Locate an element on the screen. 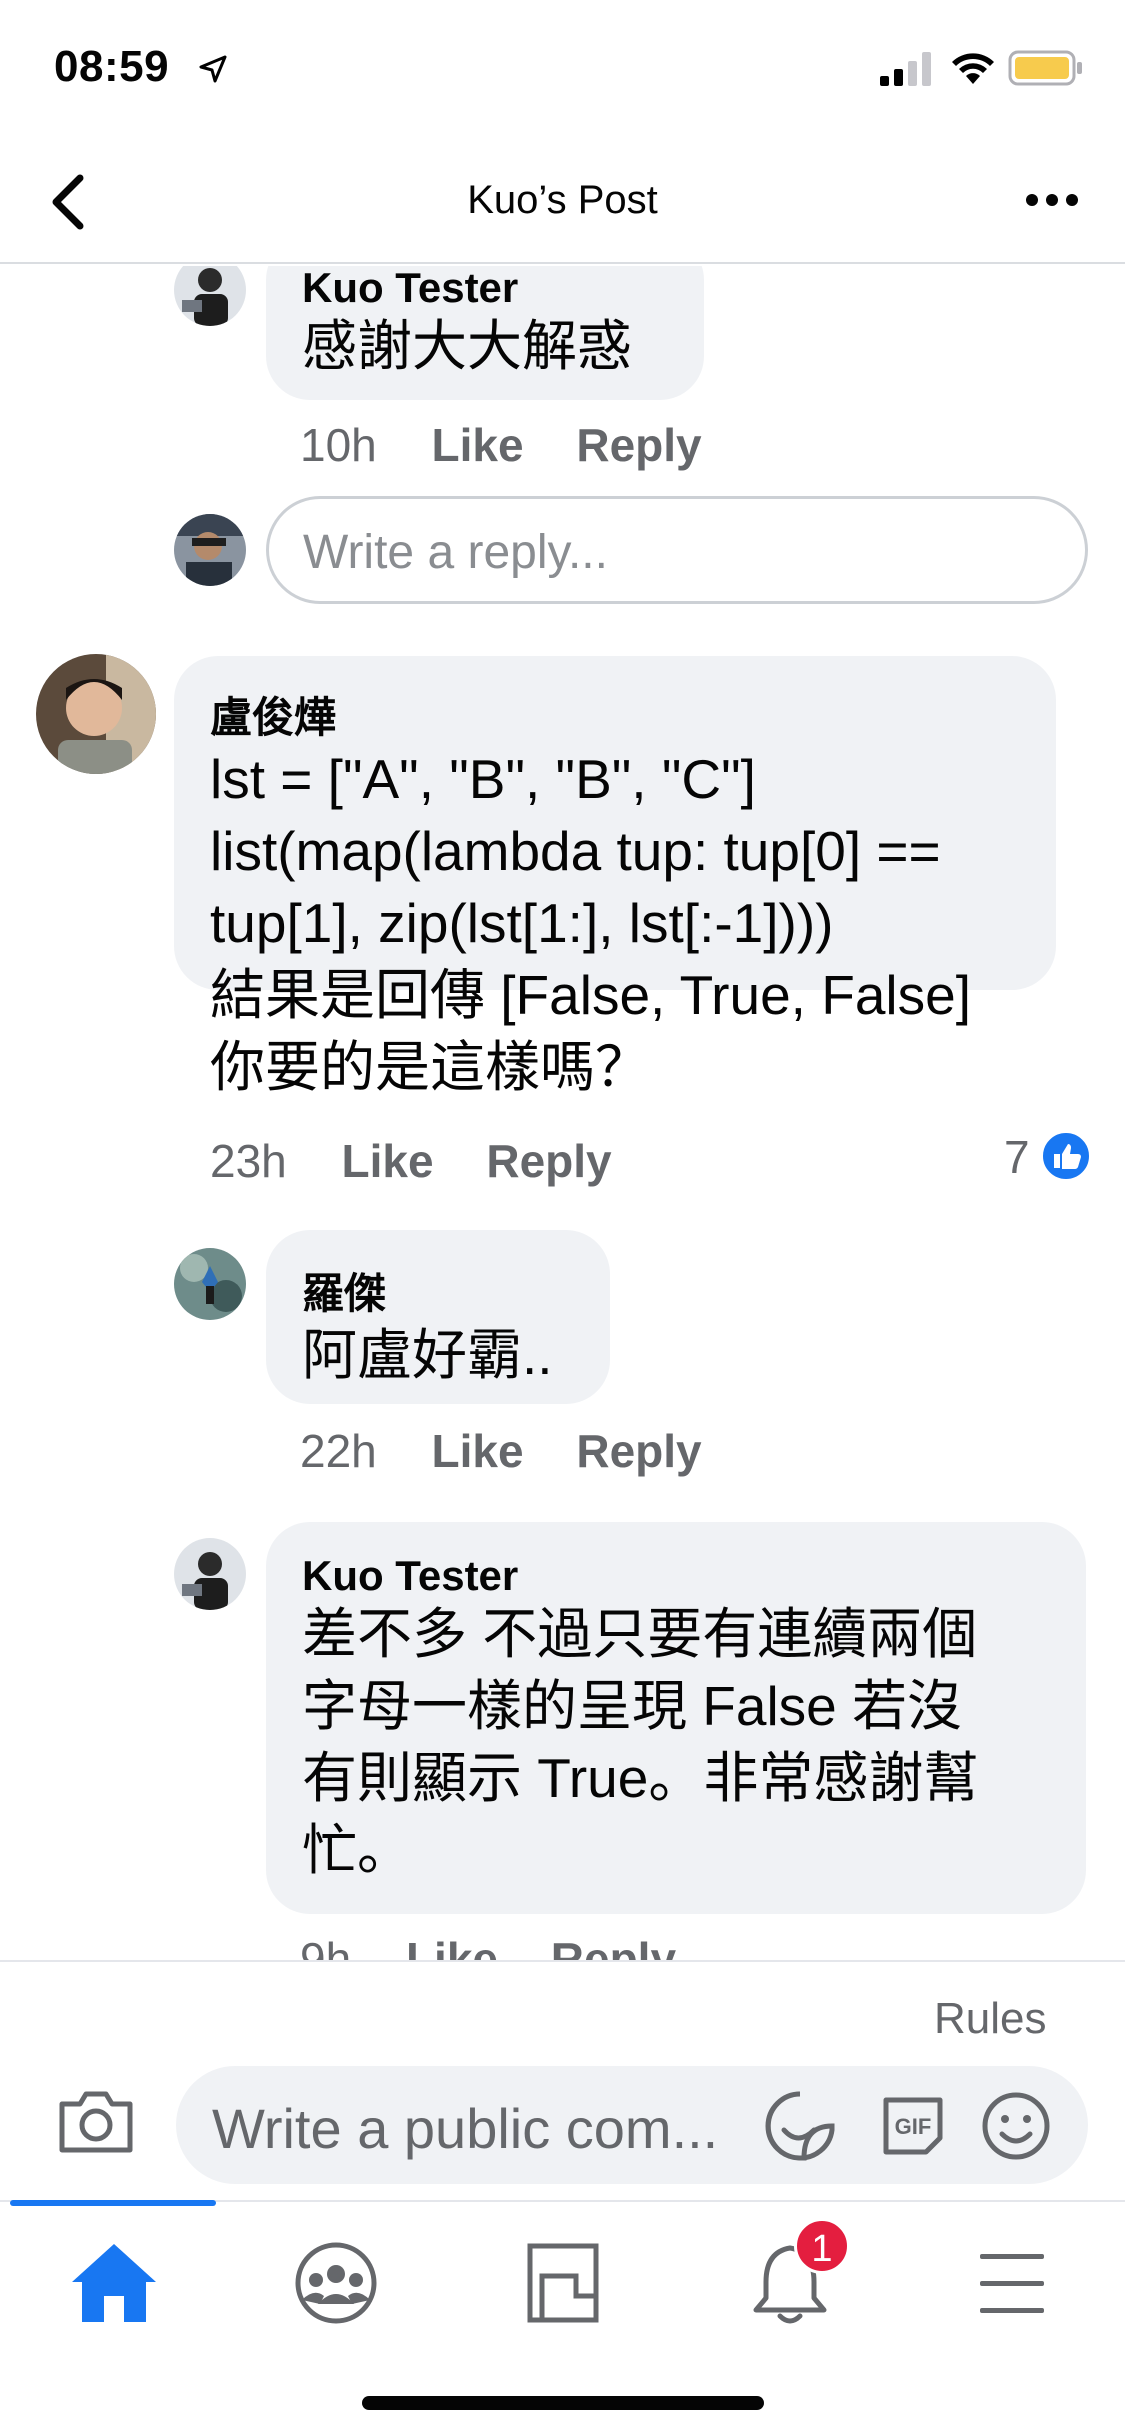  comment-text-line: 忙。 is located at coordinates (357, 1850).